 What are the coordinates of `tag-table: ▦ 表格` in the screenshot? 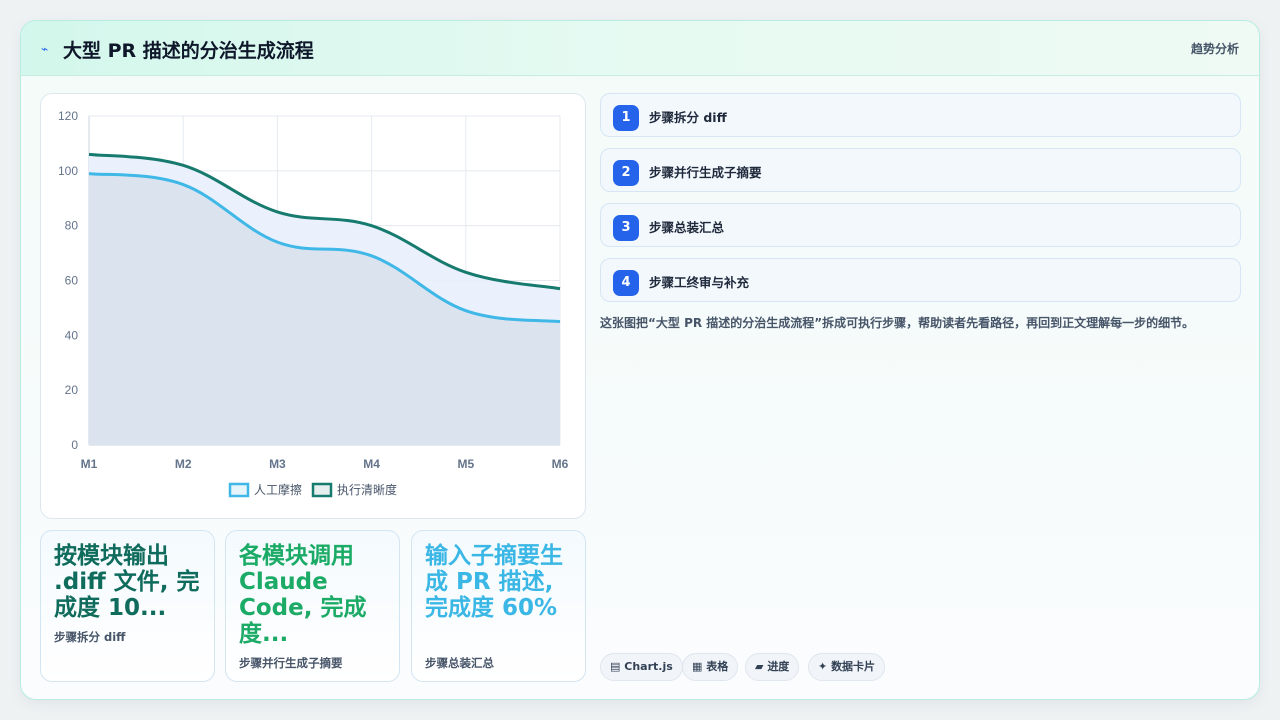 It's located at (710, 667).